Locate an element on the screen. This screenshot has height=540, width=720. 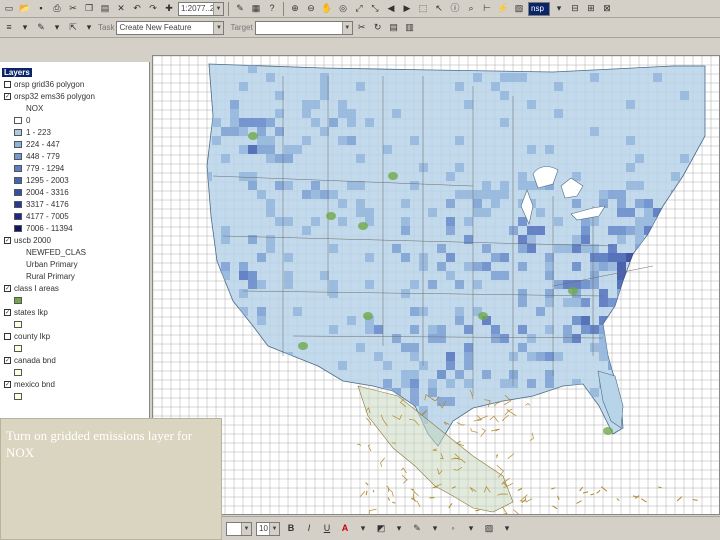
editor-menu-icon: ≡ is located at coordinates (9, 28).